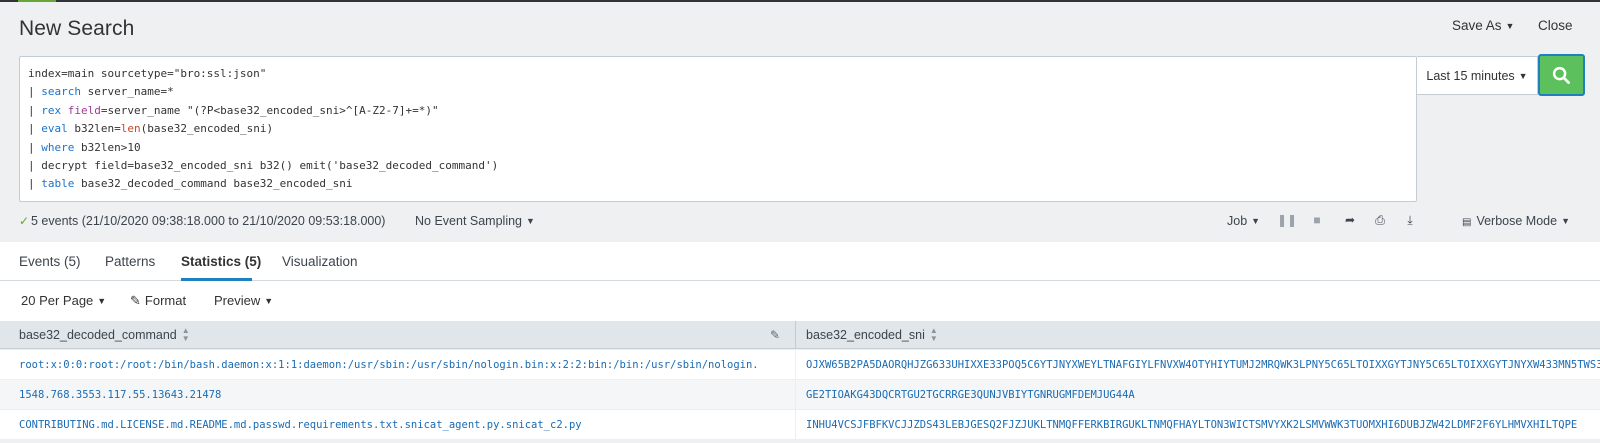 This screenshot has width=1600, height=443. What do you see at coordinates (77, 28) in the screenshot?
I see `page-title: New Search` at bounding box center [77, 28].